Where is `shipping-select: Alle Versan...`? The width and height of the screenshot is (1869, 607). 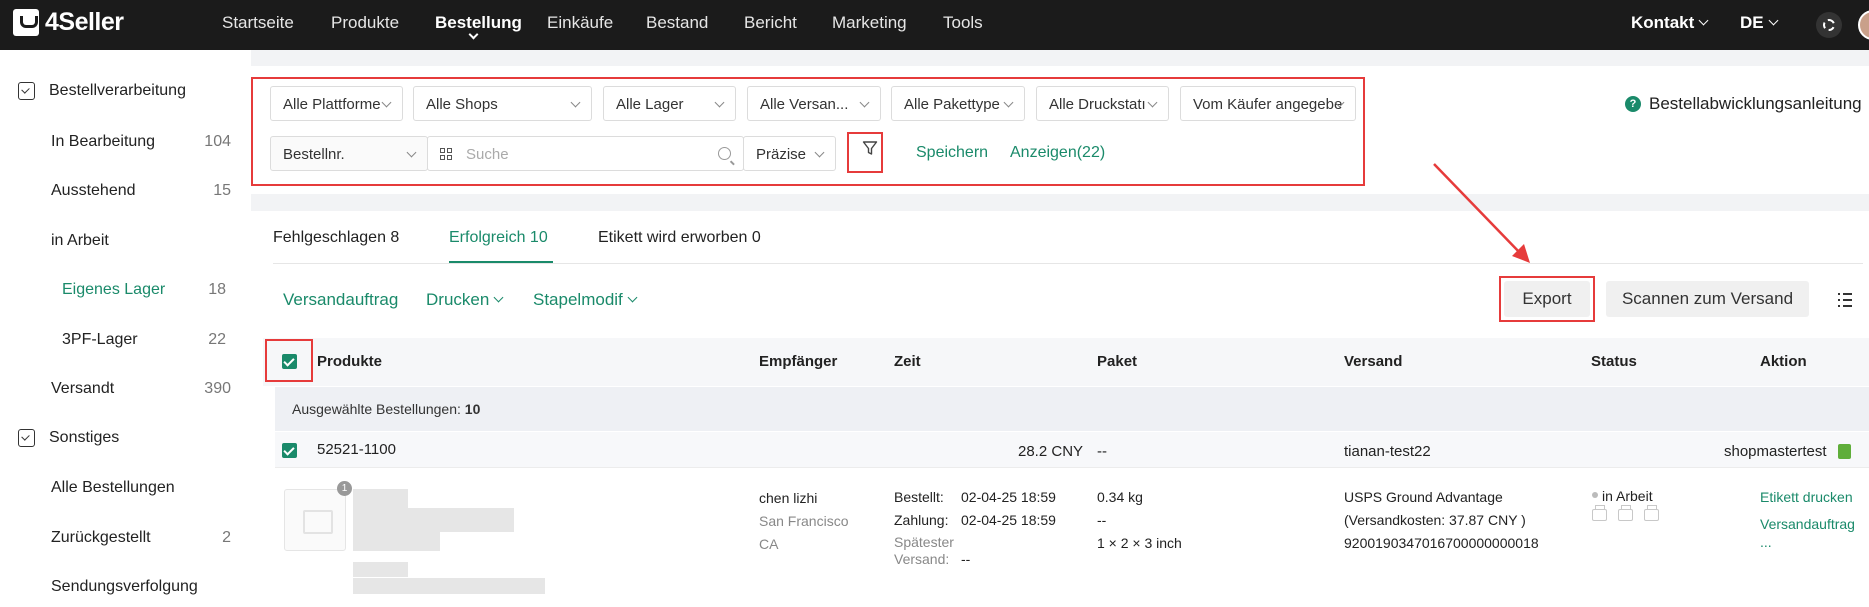
shipping-select: Alle Versan... is located at coordinates (814, 103).